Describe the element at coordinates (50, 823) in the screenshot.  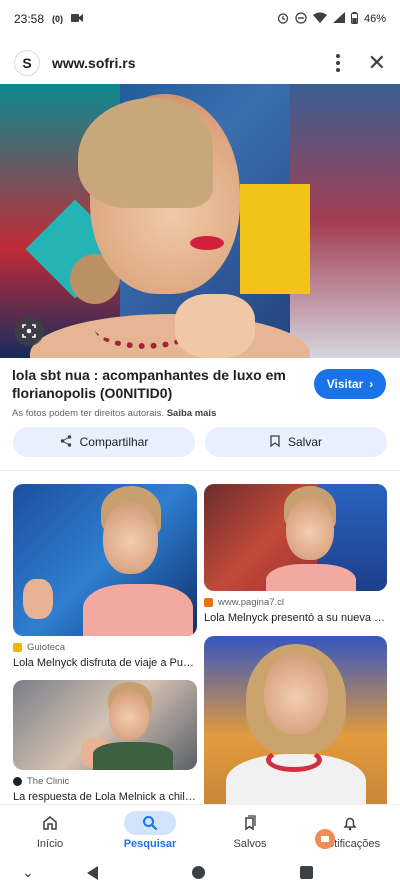
I see `home-icon` at that location.